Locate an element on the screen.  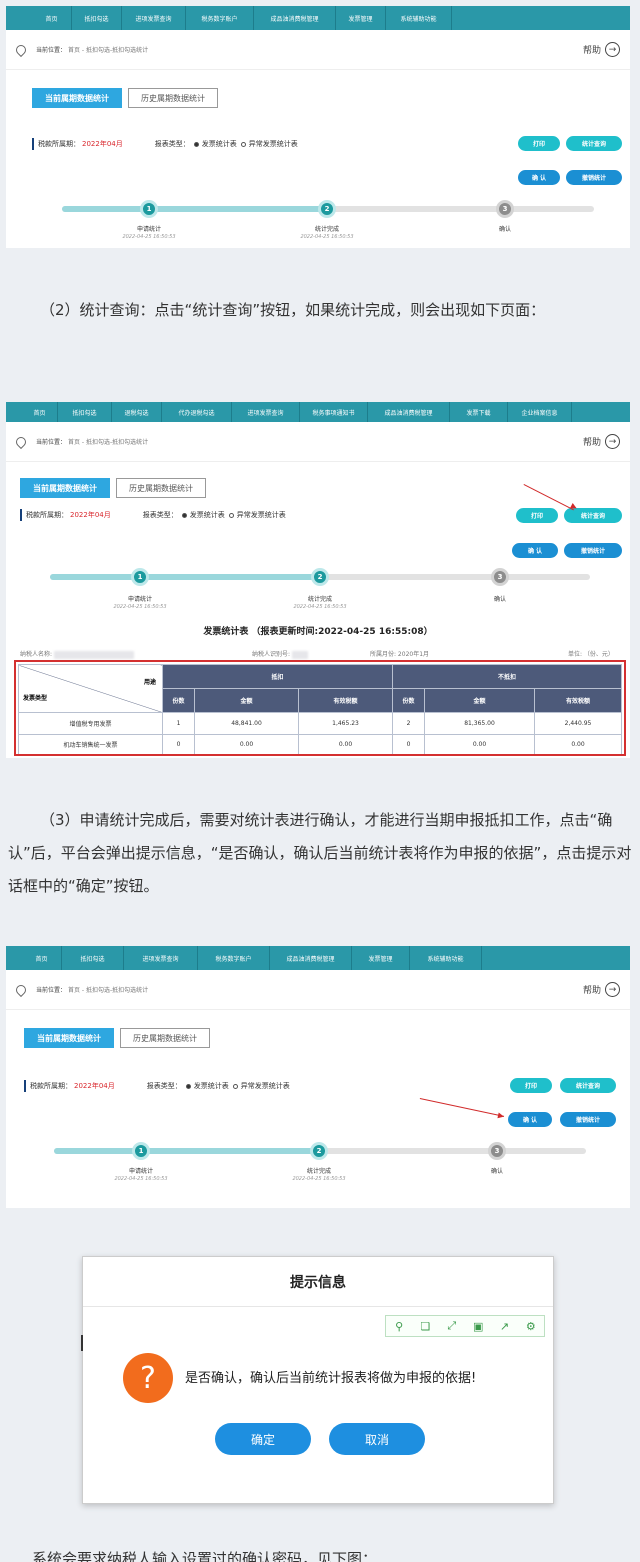
annotation-arrow-head is located at coordinates (501, 1116).